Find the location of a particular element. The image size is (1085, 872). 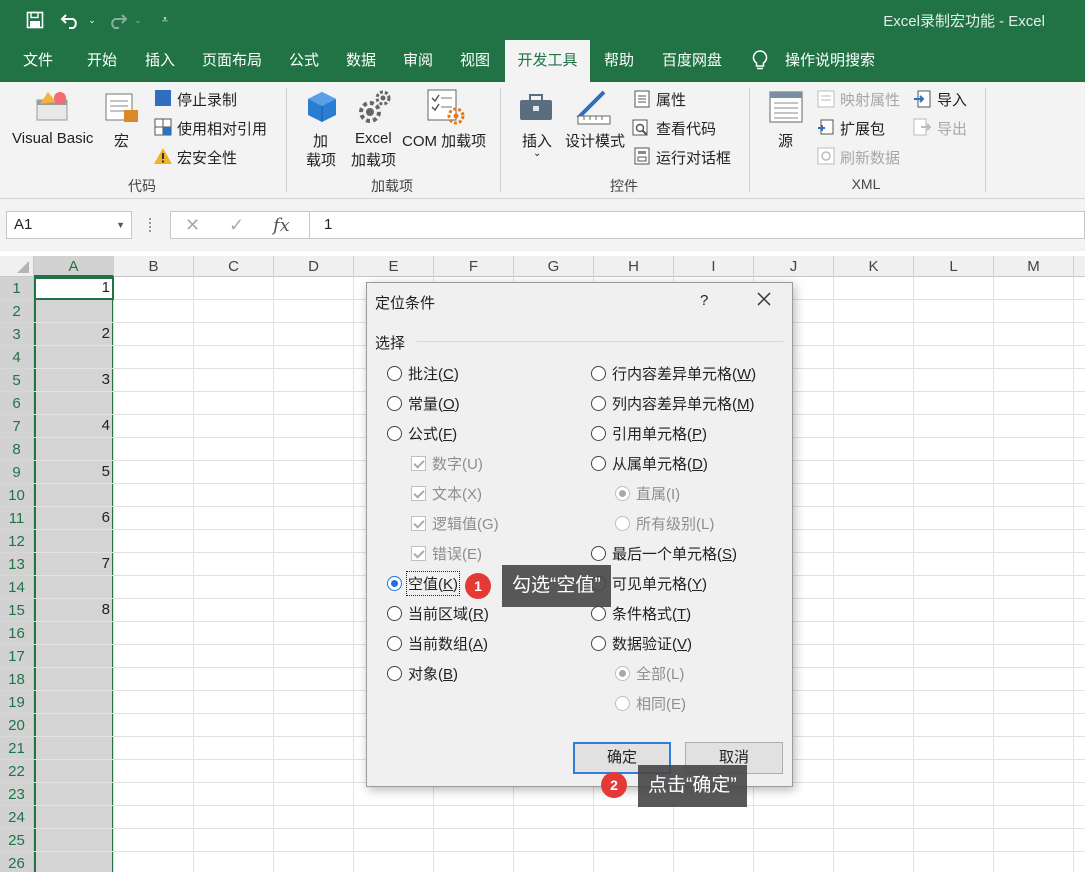

tab-view: 视图 is located at coordinates (475, 61).